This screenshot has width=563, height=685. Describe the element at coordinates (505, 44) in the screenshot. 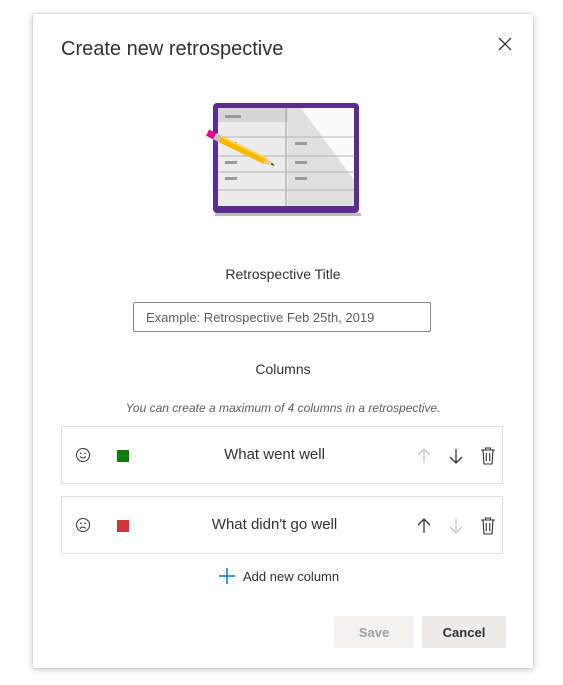

I see `close-icon` at that location.